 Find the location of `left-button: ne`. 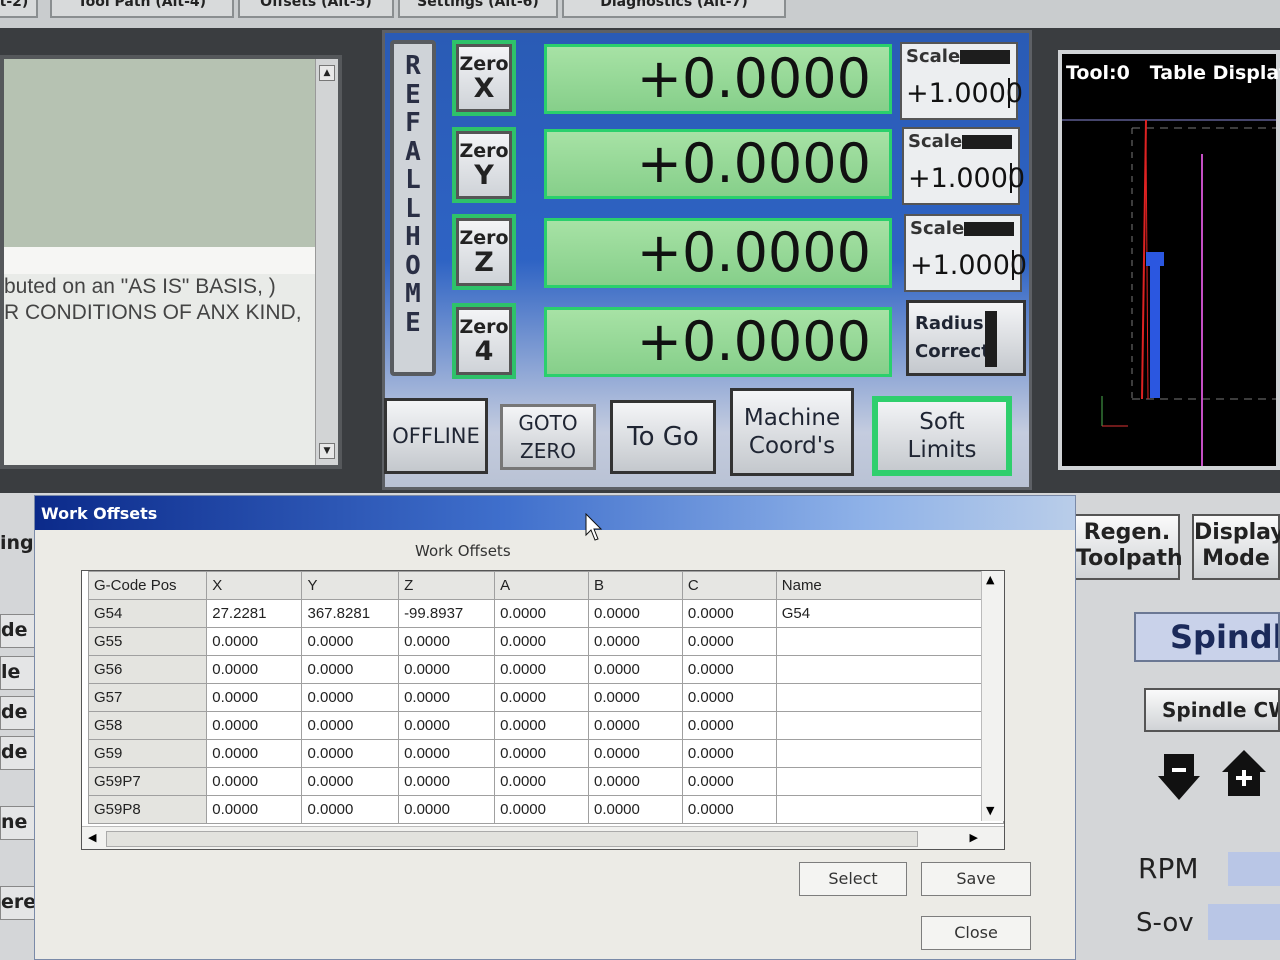

left-button: ne is located at coordinates (18, 823).